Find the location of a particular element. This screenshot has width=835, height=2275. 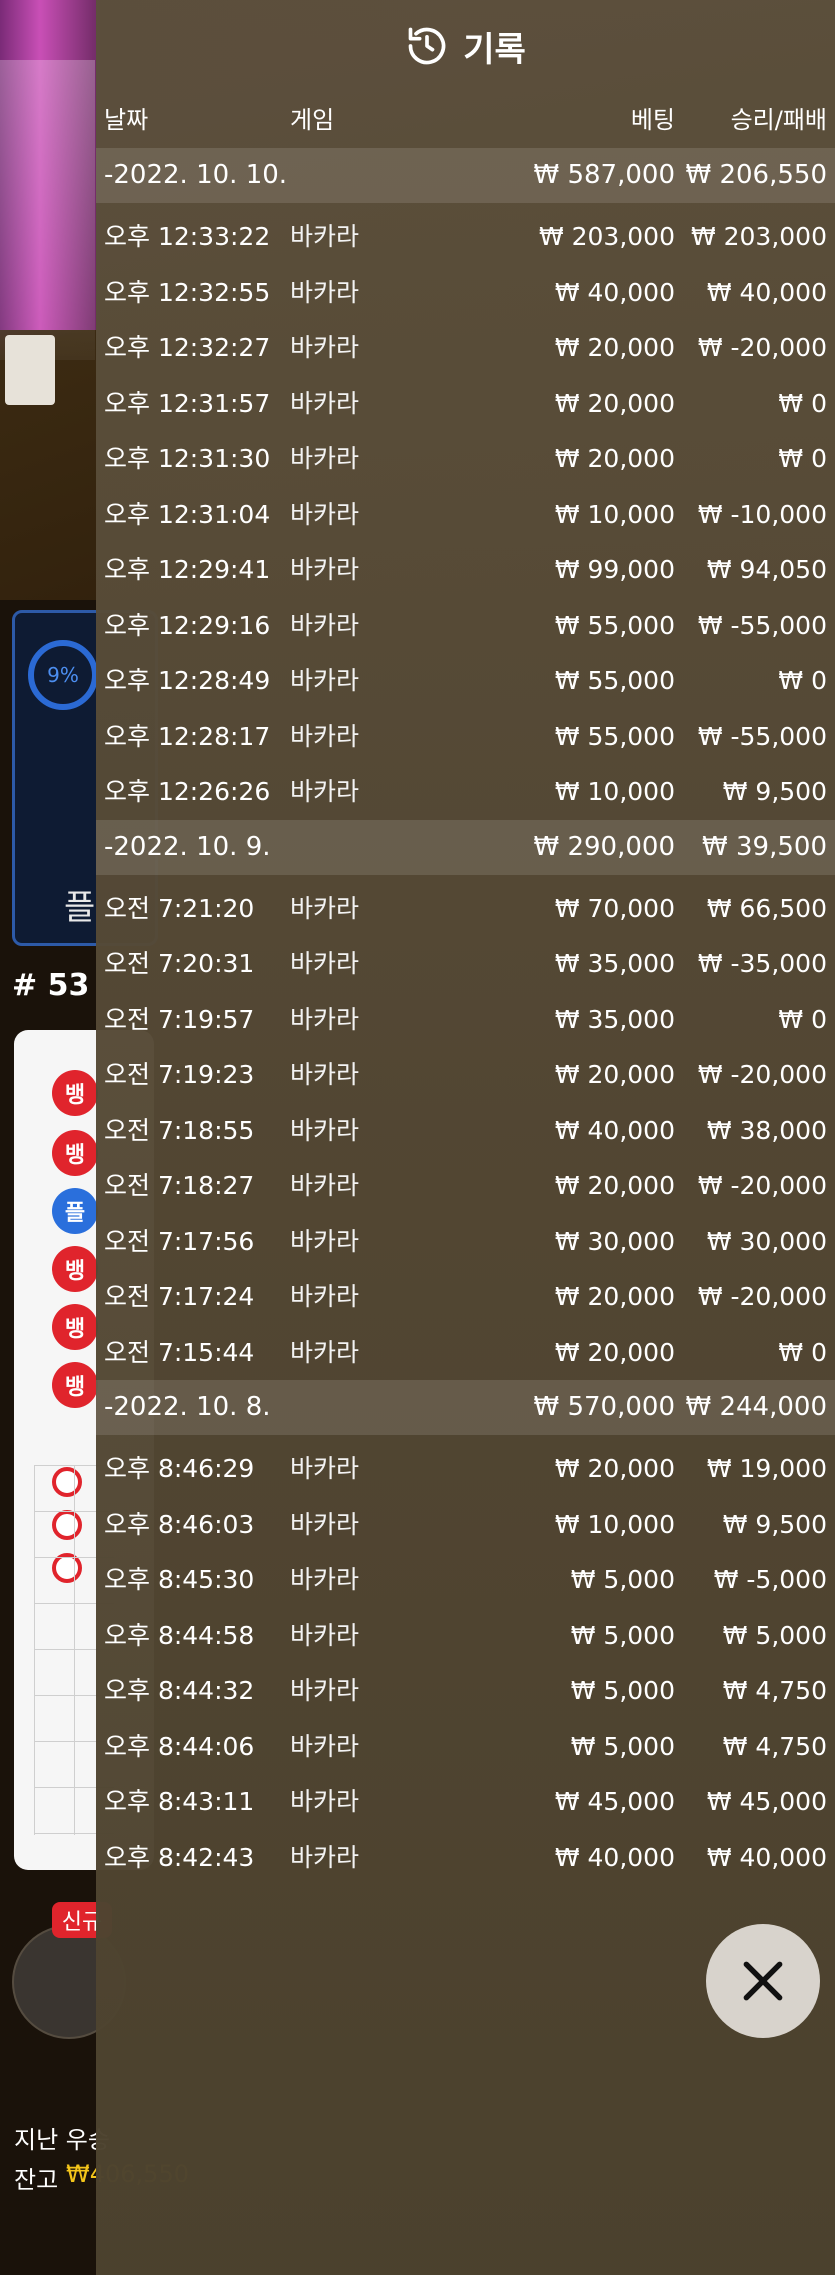

history-row: 오후 8:44:32 바카라 ₩ 5,000 ₩ 4,750 is located at coordinates (465, 1691).